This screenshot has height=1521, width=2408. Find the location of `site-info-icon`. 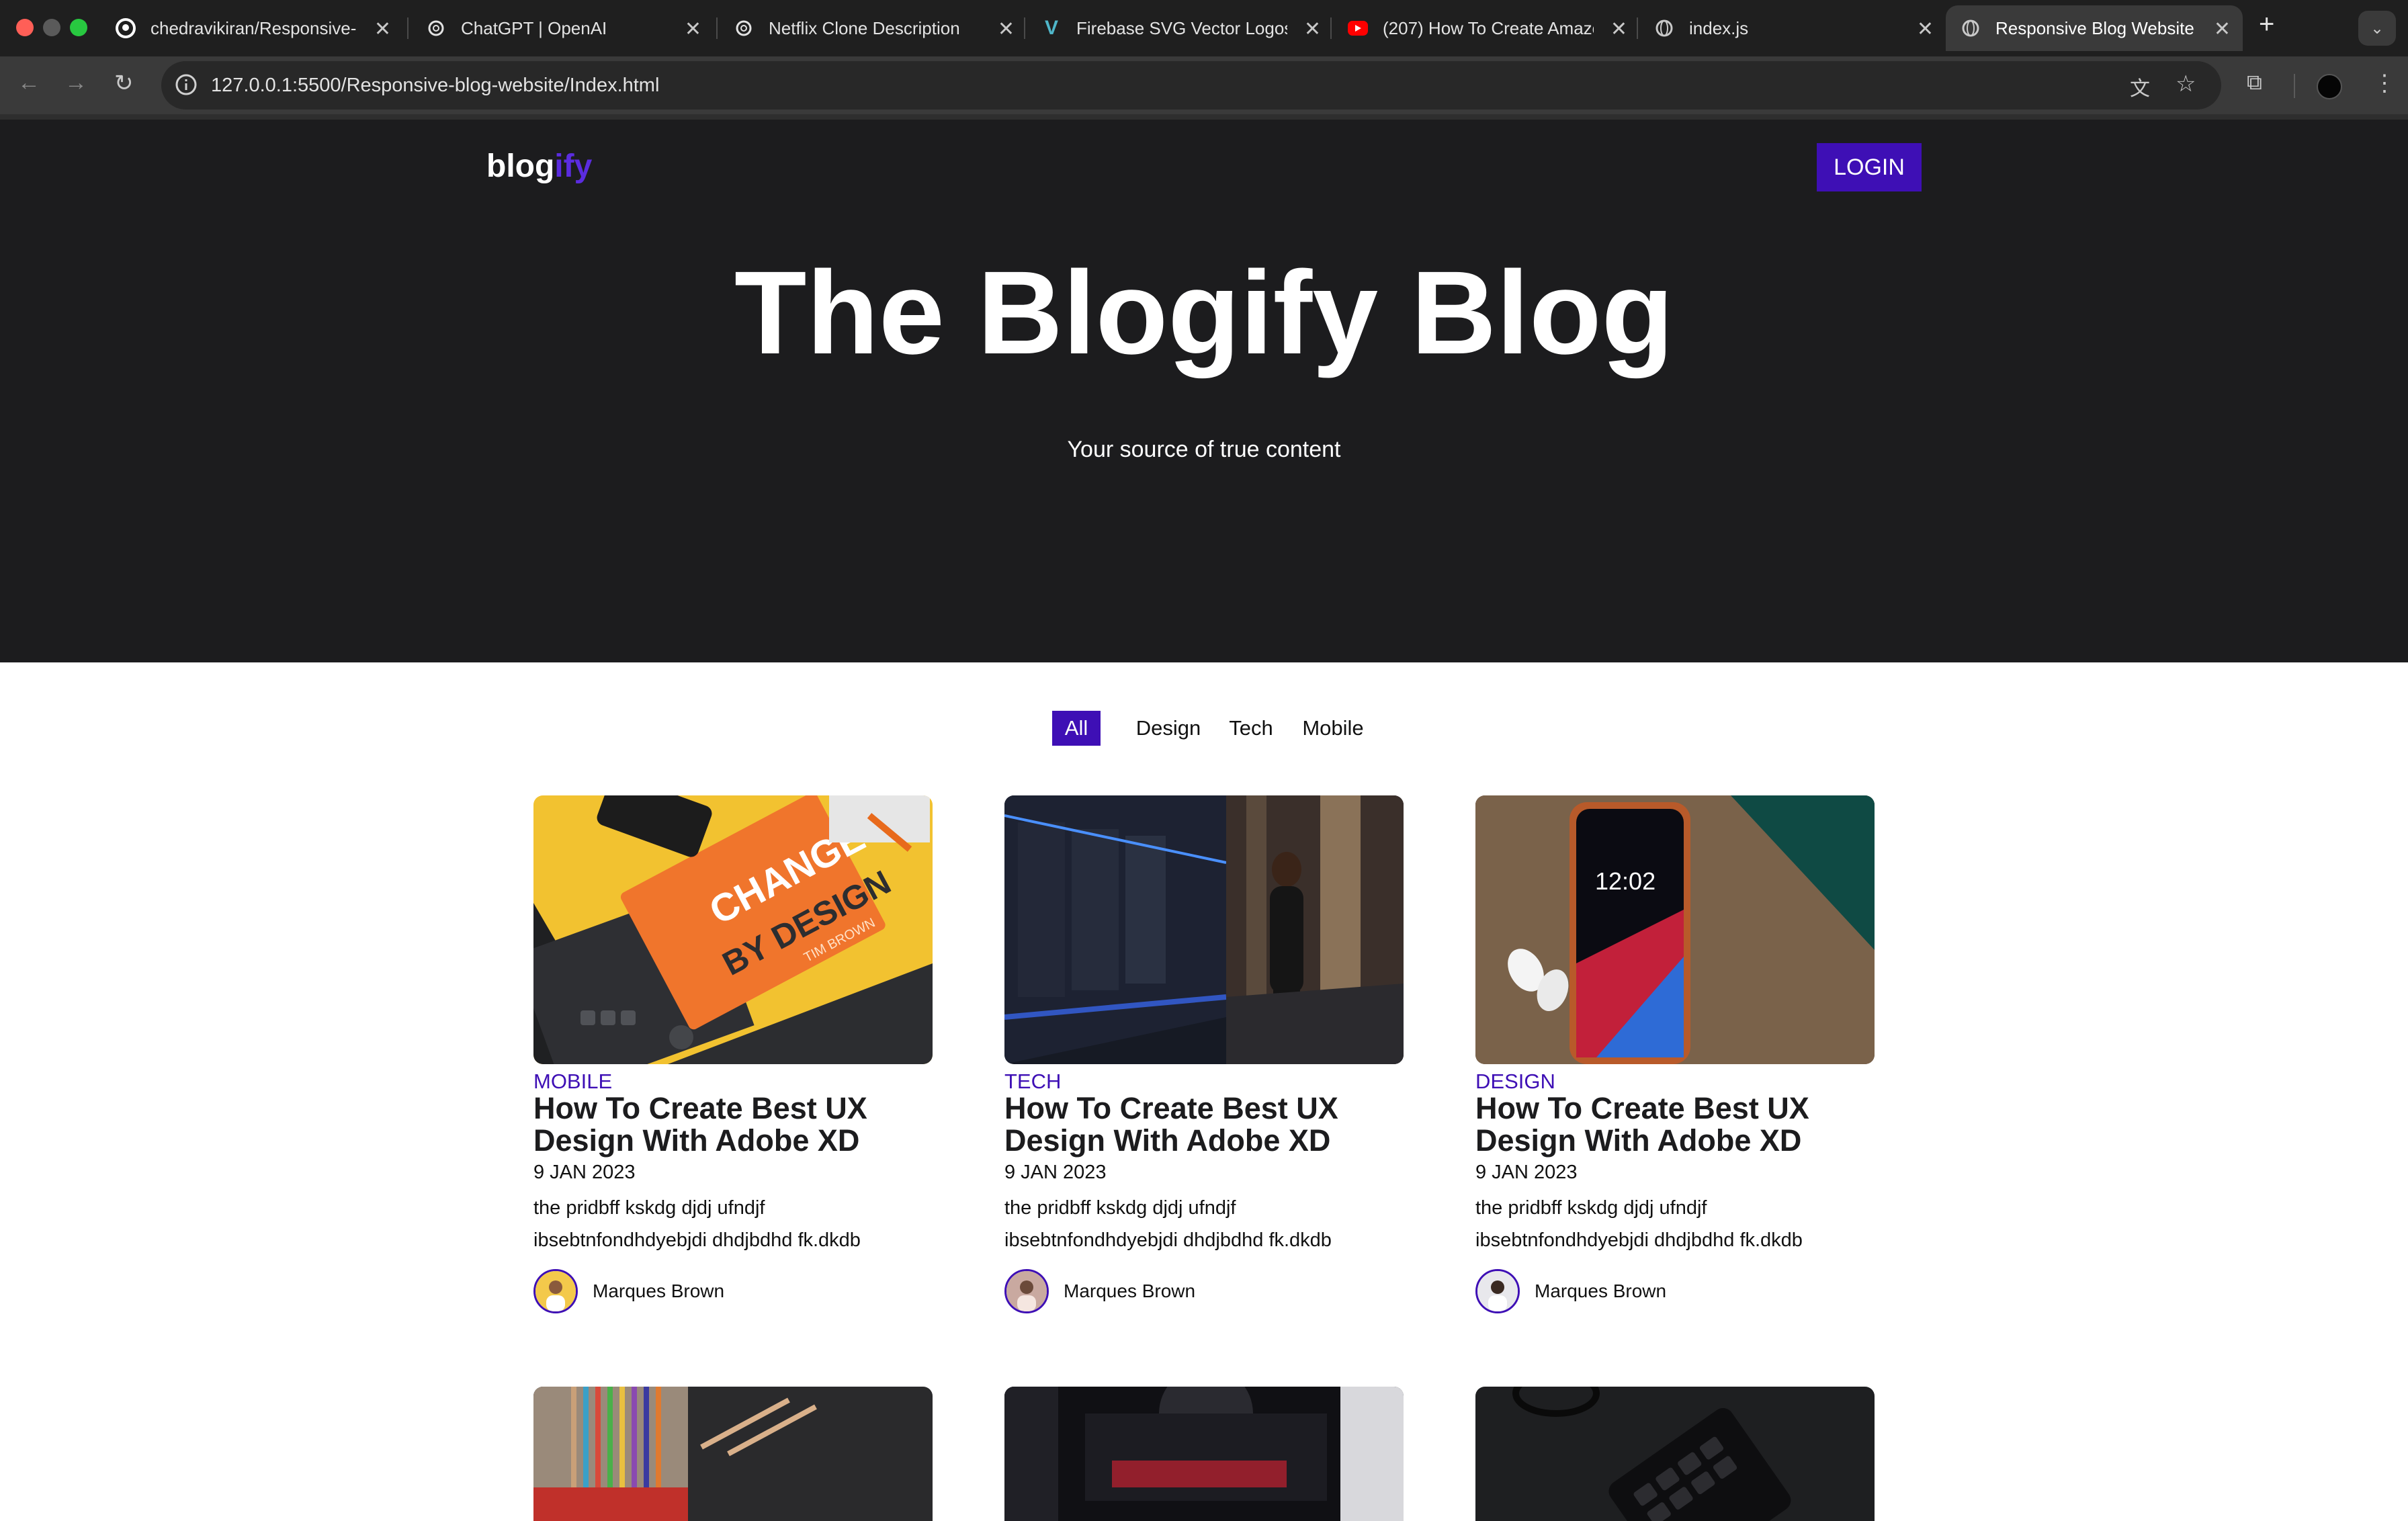

site-info-icon is located at coordinates (186, 84).